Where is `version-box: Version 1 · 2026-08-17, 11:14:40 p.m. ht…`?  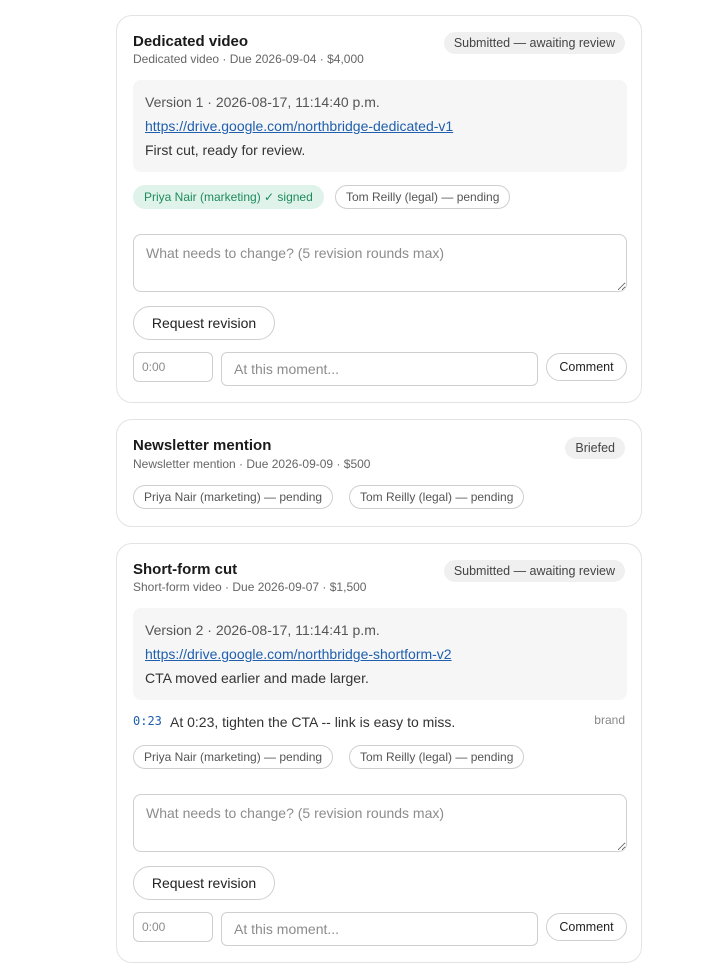
version-box: Version 1 · 2026-08-17, 11:14:40 p.m. ht… is located at coordinates (380, 126).